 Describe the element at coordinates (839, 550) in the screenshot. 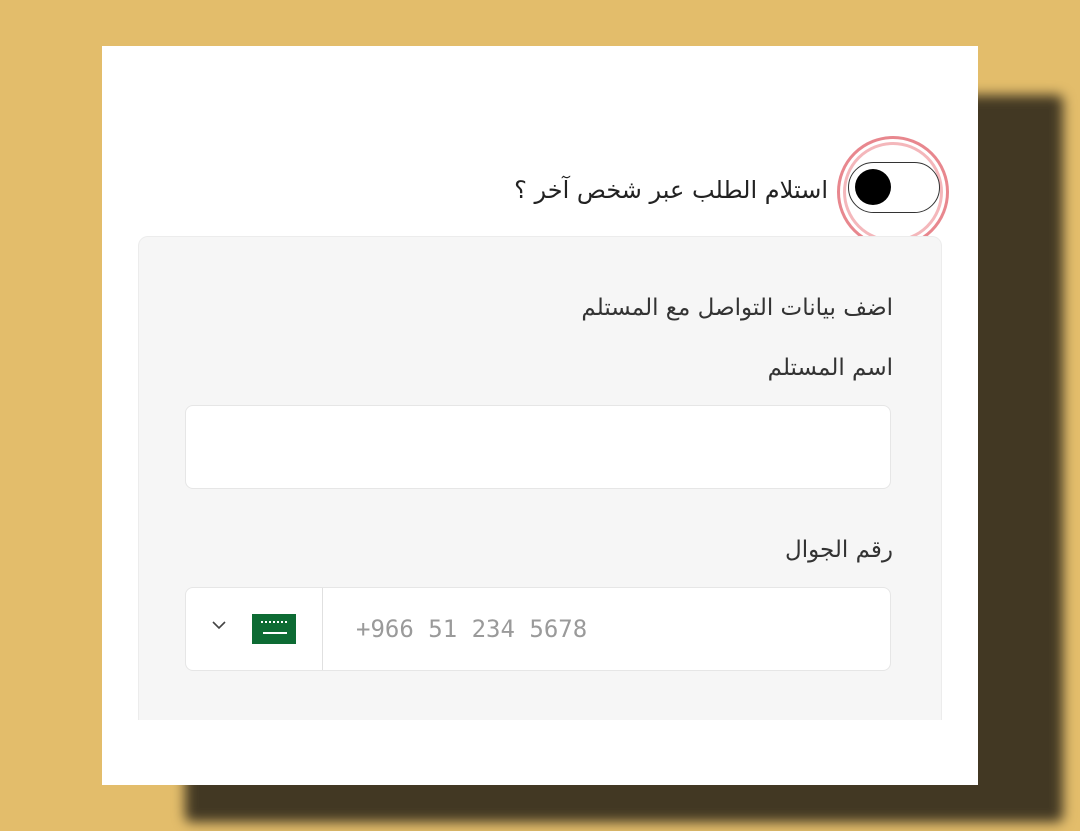

I see `phone-label: رقم الجوال` at that location.